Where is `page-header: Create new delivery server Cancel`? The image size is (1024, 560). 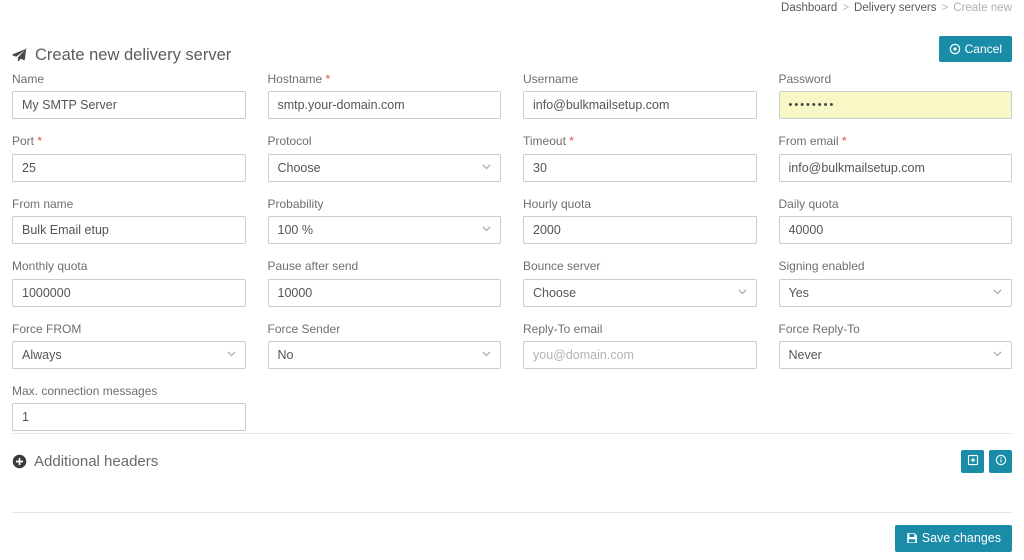 page-header: Create new delivery server Cancel is located at coordinates (512, 51).